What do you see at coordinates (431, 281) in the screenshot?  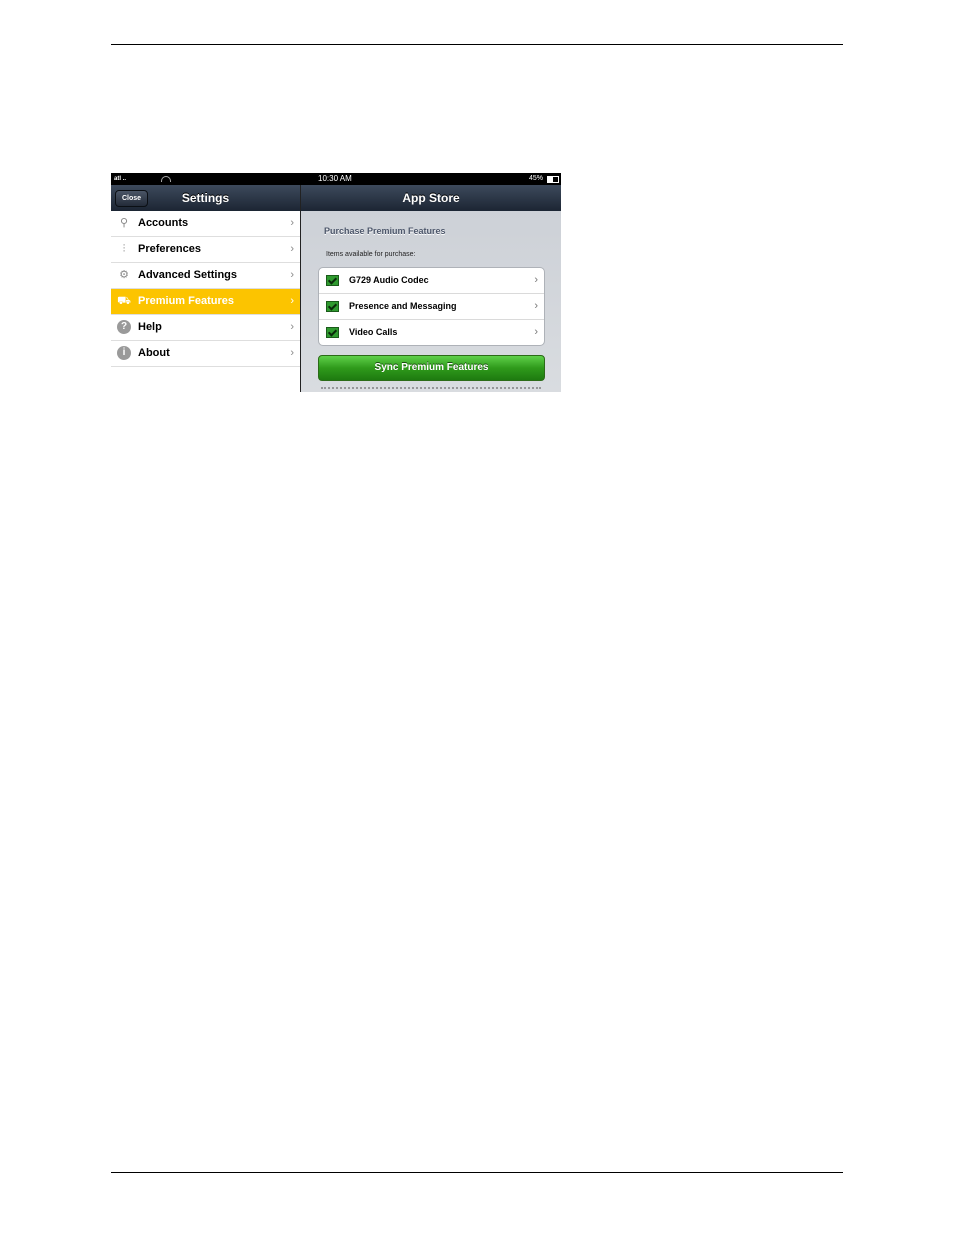 I see `feature-item-g729: G729 Audio Codec ›` at bounding box center [431, 281].